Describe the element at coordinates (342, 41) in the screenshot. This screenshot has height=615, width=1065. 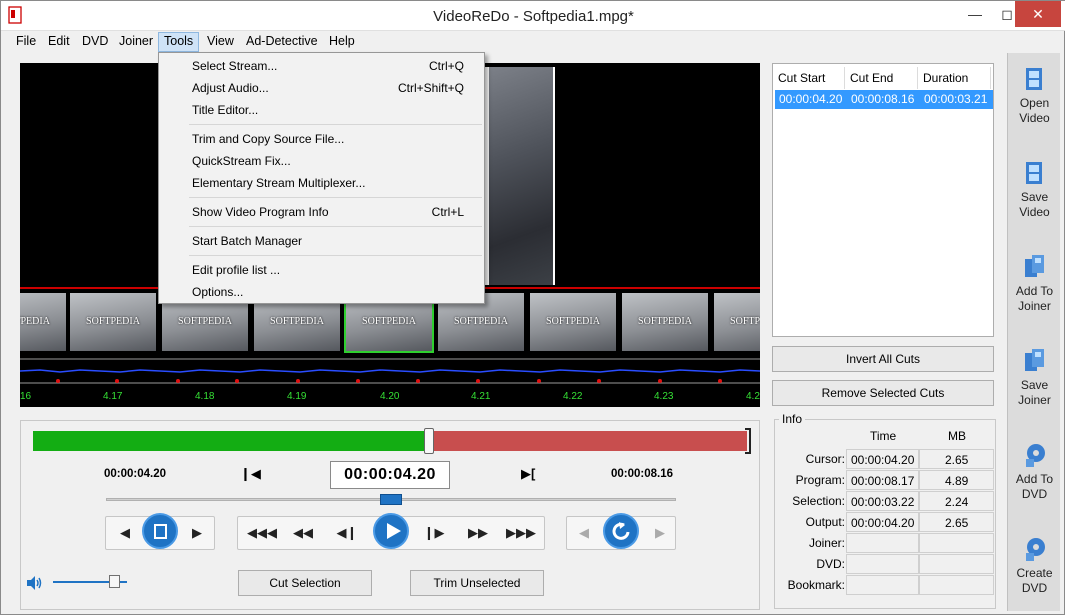
I see `menu-help: Help` at that location.